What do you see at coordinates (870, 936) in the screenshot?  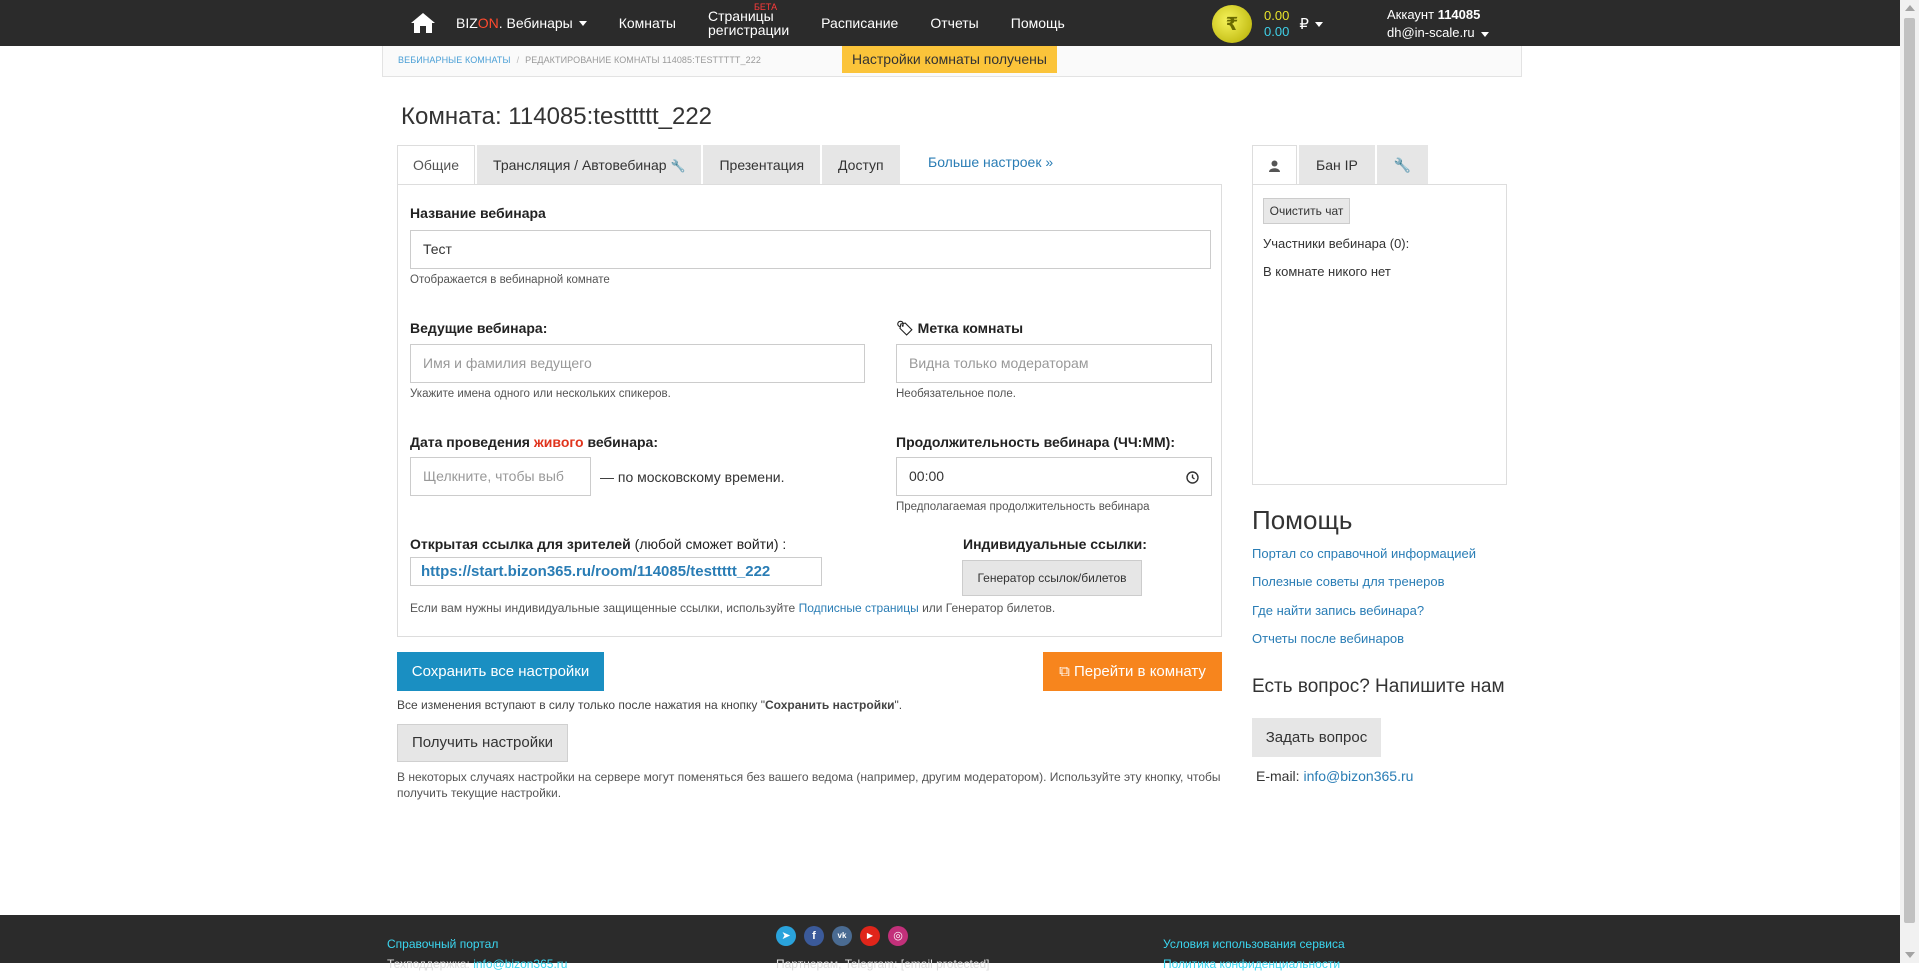 I see `youtube-icon: ▶` at bounding box center [870, 936].